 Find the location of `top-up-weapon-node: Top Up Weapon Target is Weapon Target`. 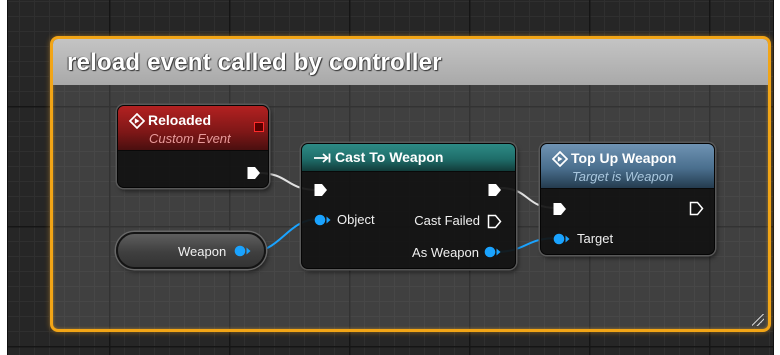

top-up-weapon-node: Top Up Weapon Target is Weapon Target is located at coordinates (627, 199).